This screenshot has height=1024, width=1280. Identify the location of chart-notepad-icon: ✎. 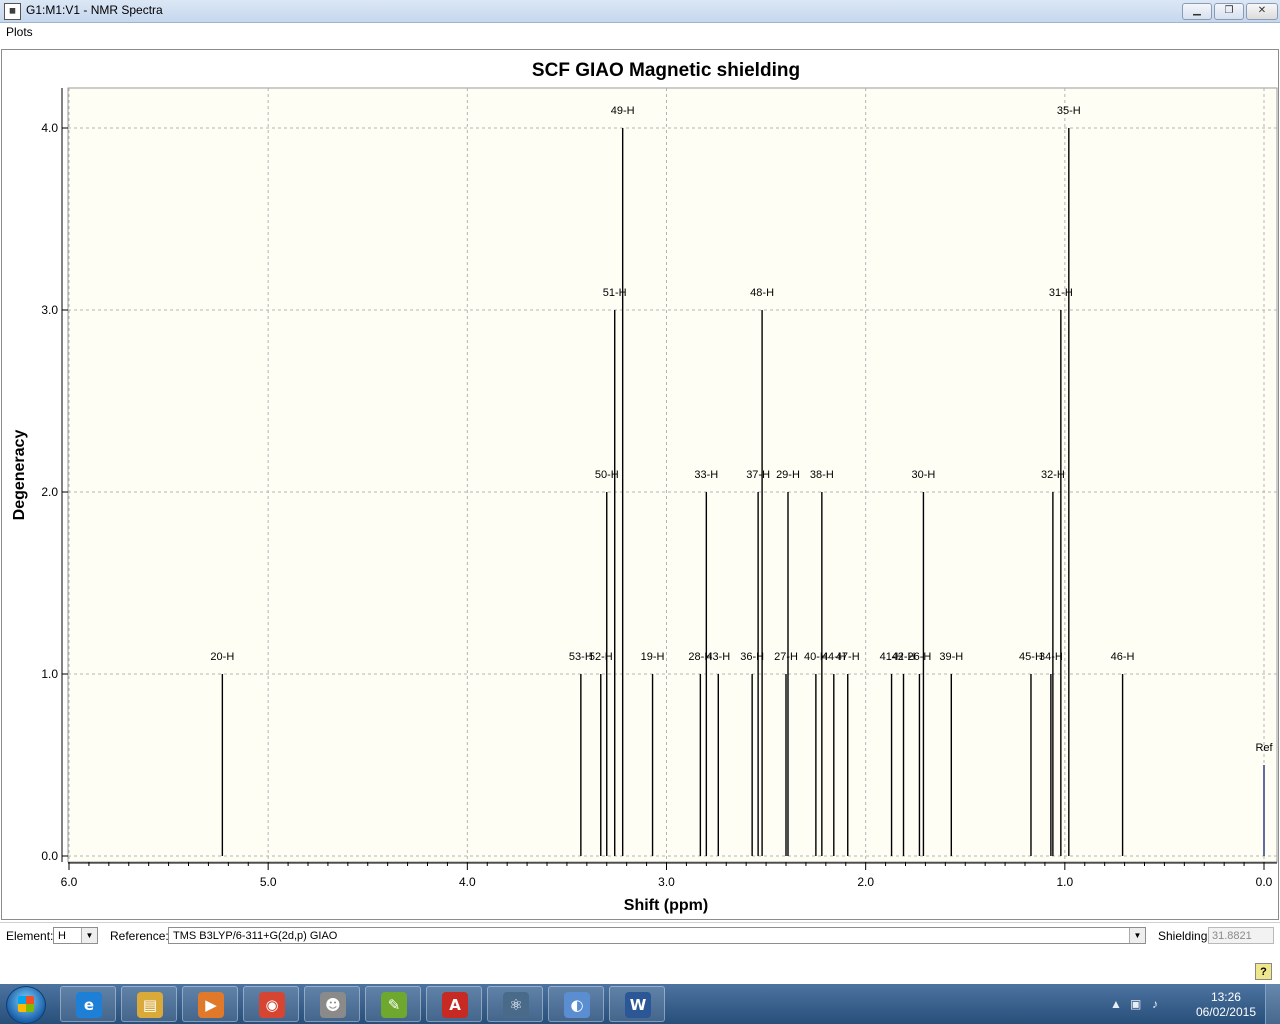
(394, 1005).